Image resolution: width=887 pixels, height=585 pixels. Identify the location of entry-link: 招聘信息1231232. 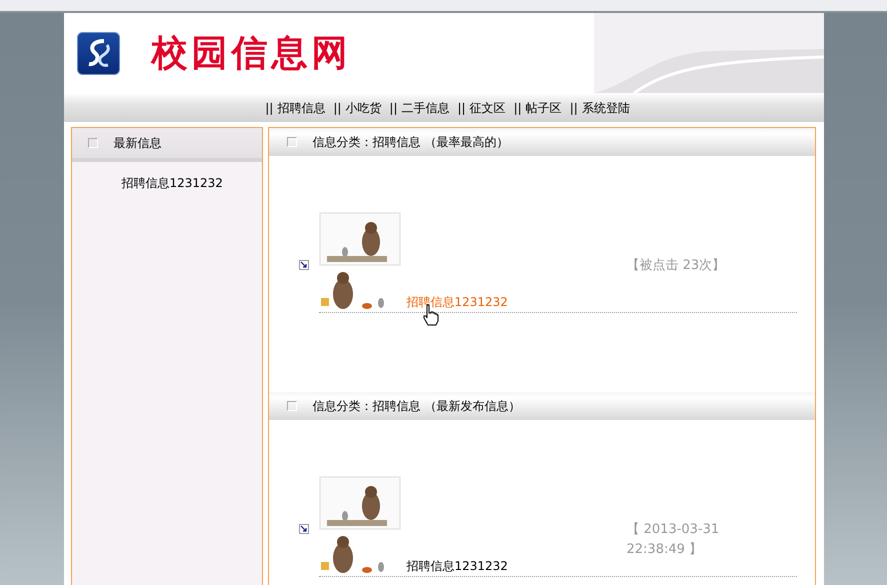
(457, 566).